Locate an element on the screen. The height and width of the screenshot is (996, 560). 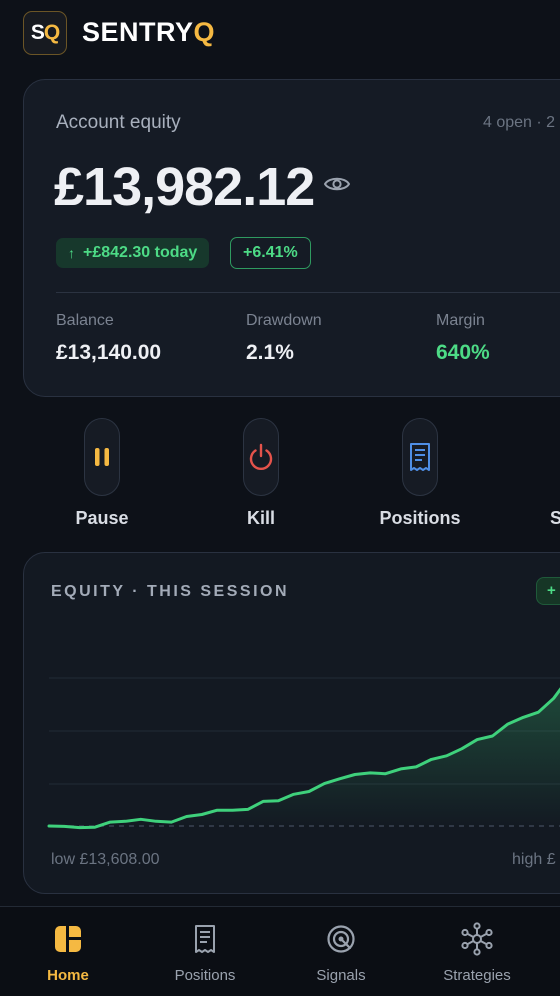
logo-letter-q: Q is located at coordinates (51, 33).